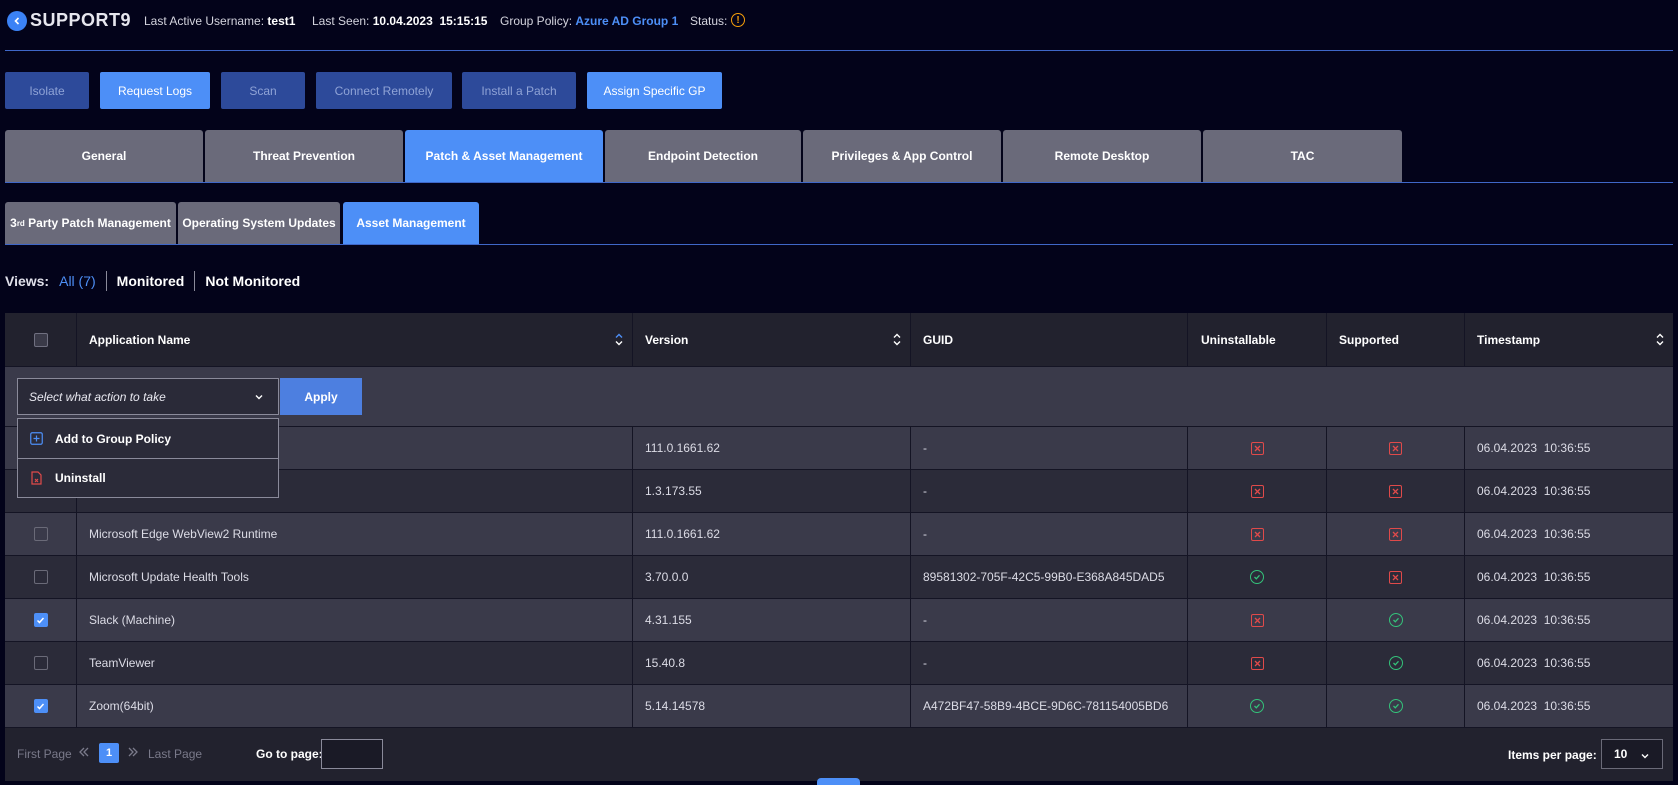 Image resolution: width=1678 pixels, height=785 pixels. I want to click on assign-specific-gp-button: Assign Specific GP, so click(654, 90).